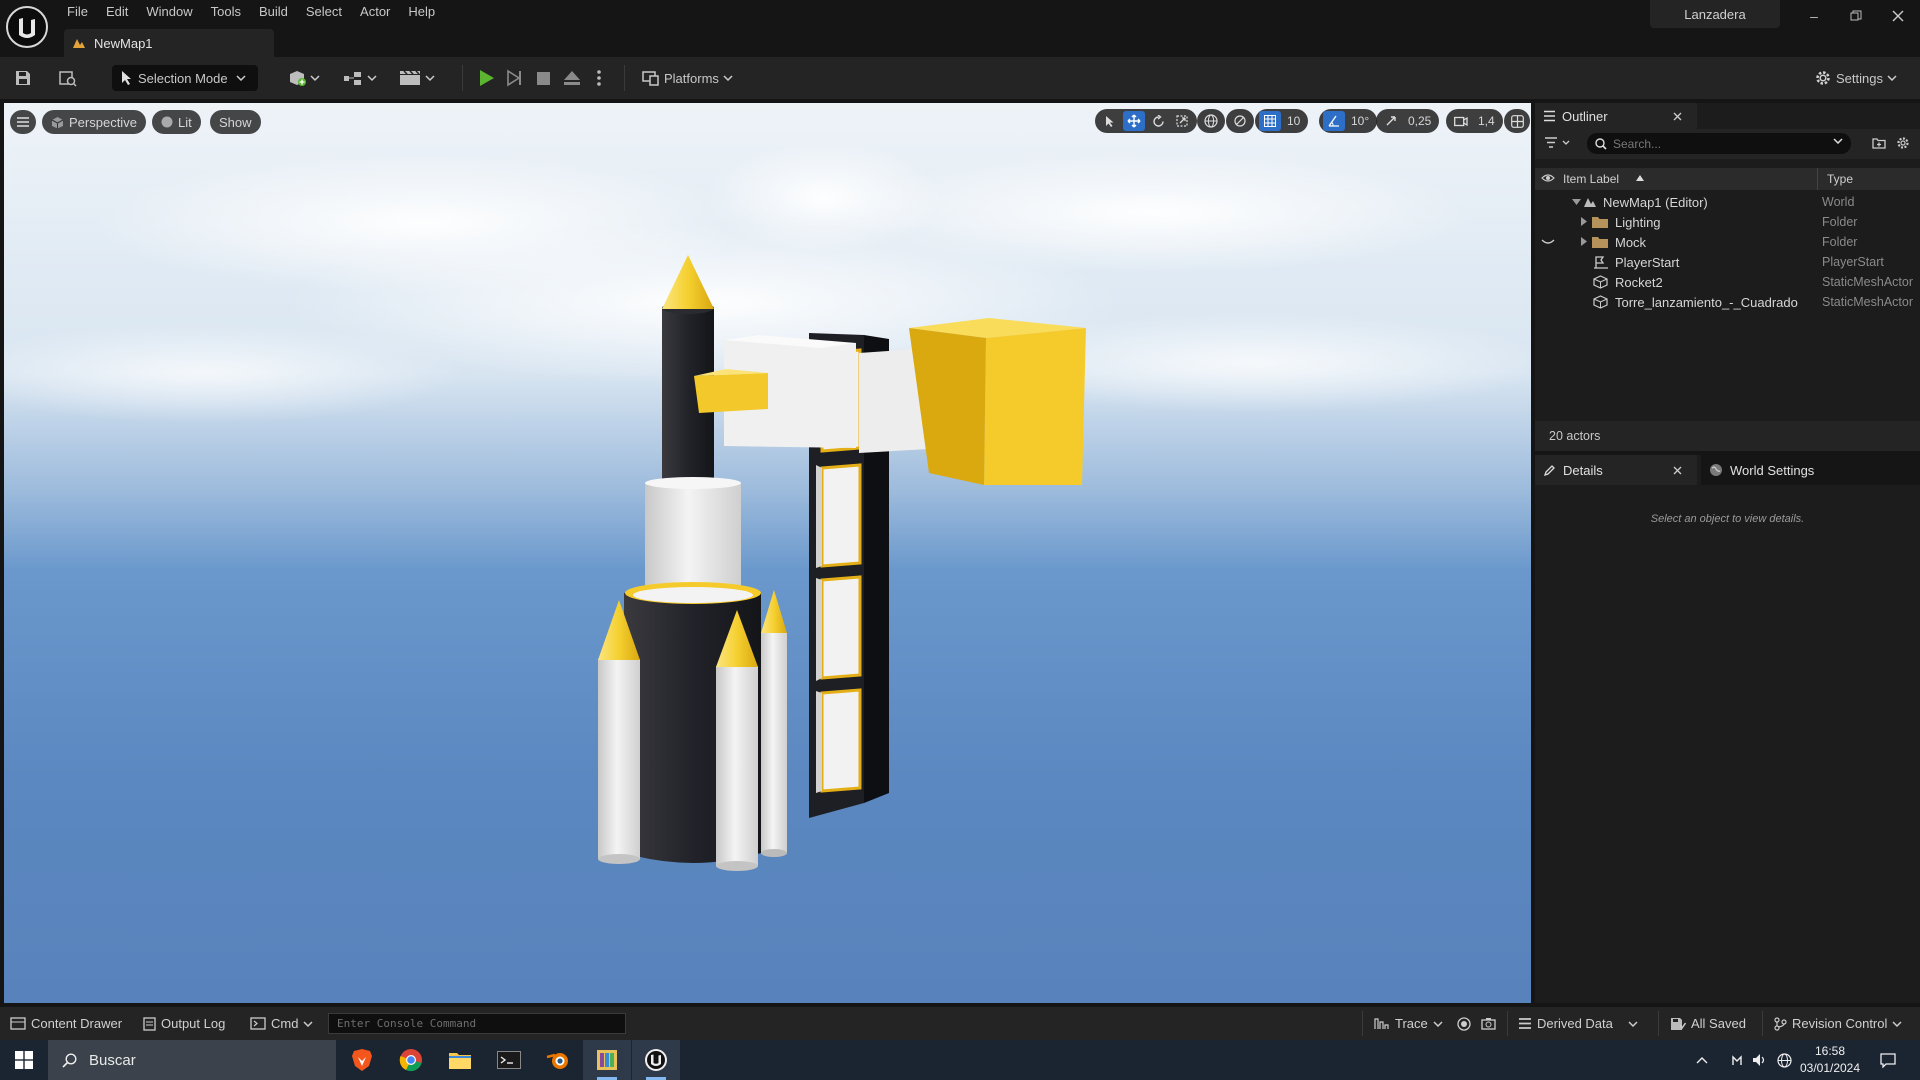  Describe the element at coordinates (1576, 202) in the screenshot. I see `collapse-arrow-icon` at that location.